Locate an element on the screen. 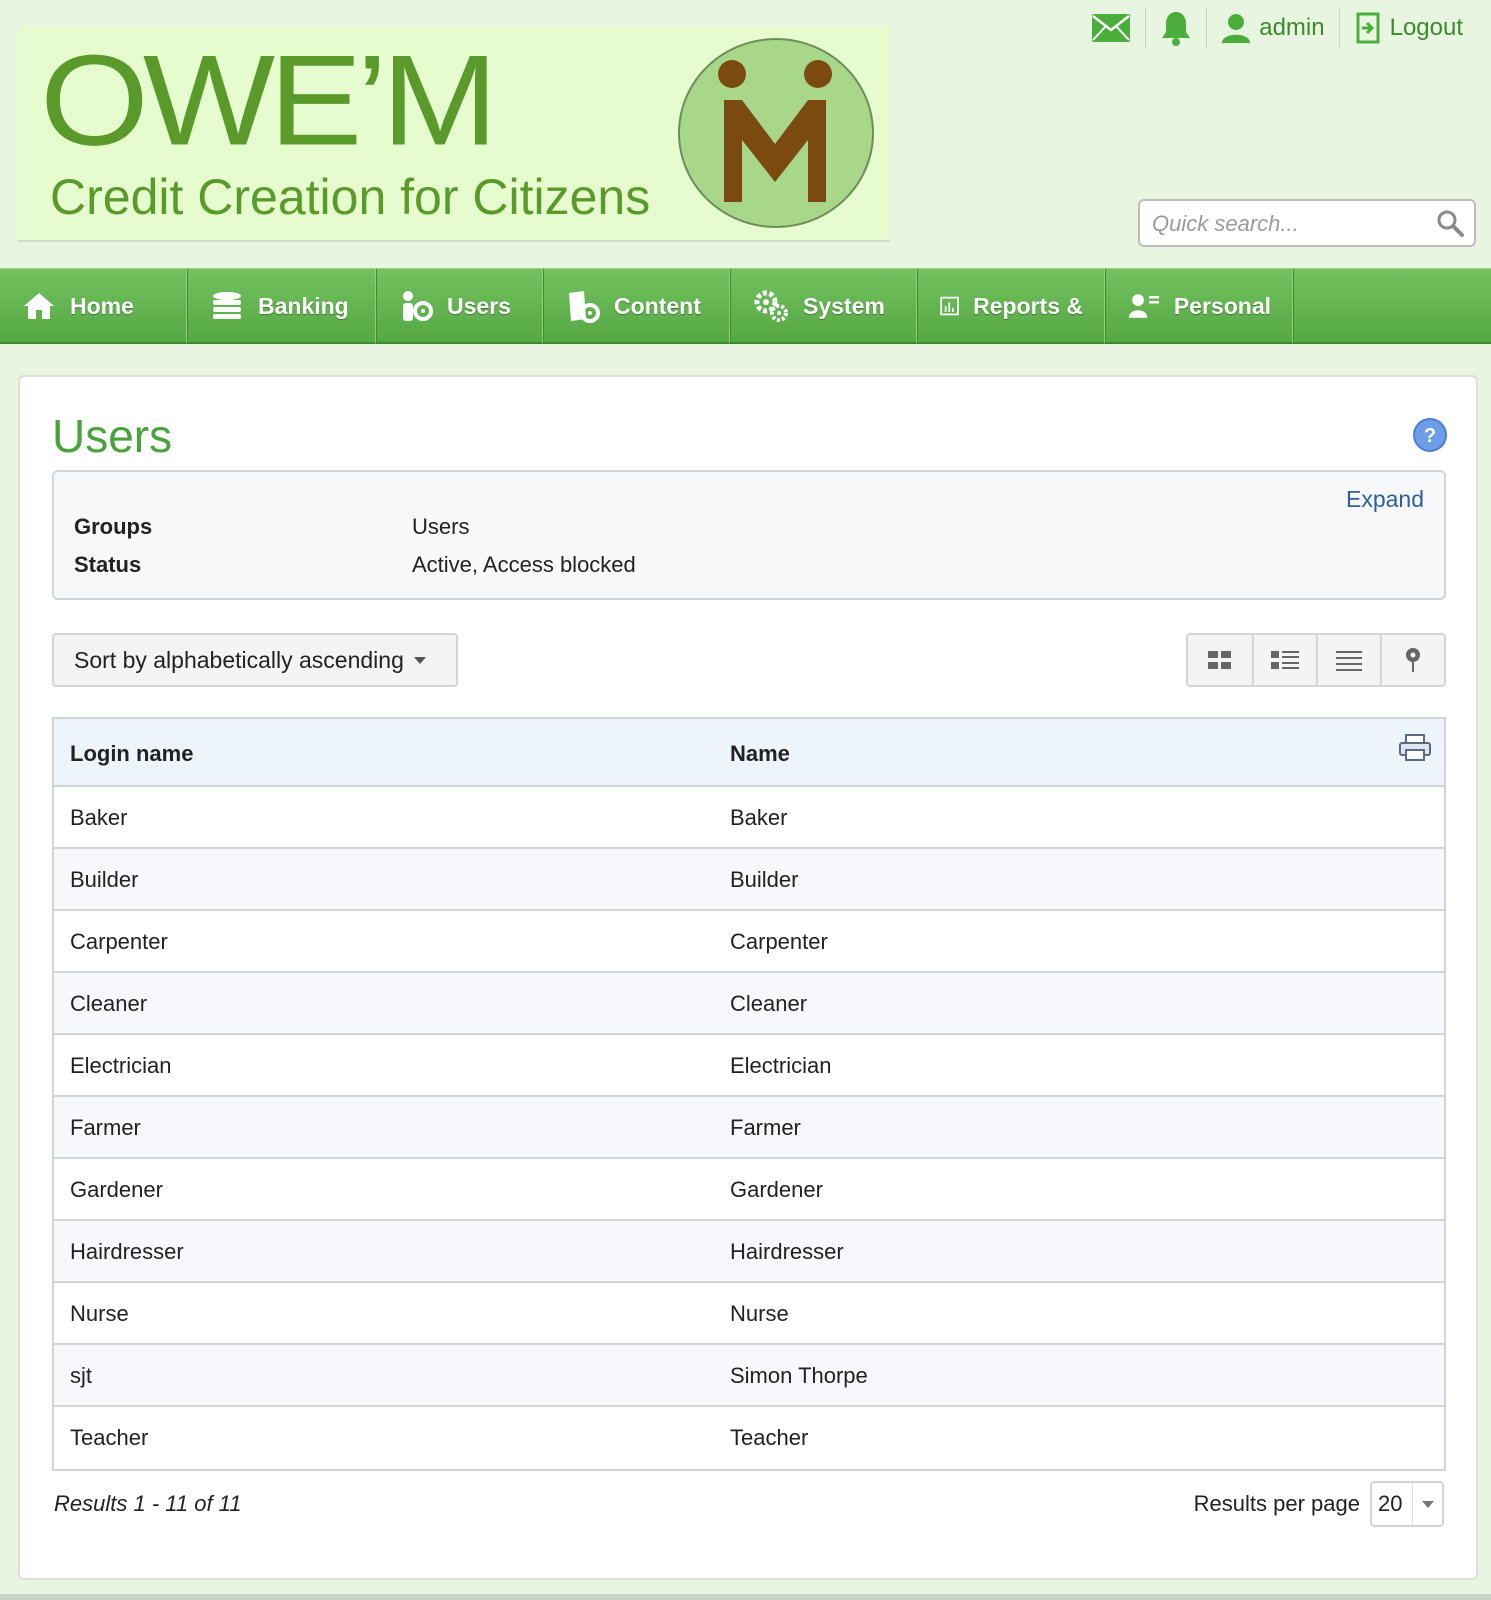 The height and width of the screenshot is (1600, 1491). table-row: Hairdresser Hairdresser is located at coordinates (749, 1252).